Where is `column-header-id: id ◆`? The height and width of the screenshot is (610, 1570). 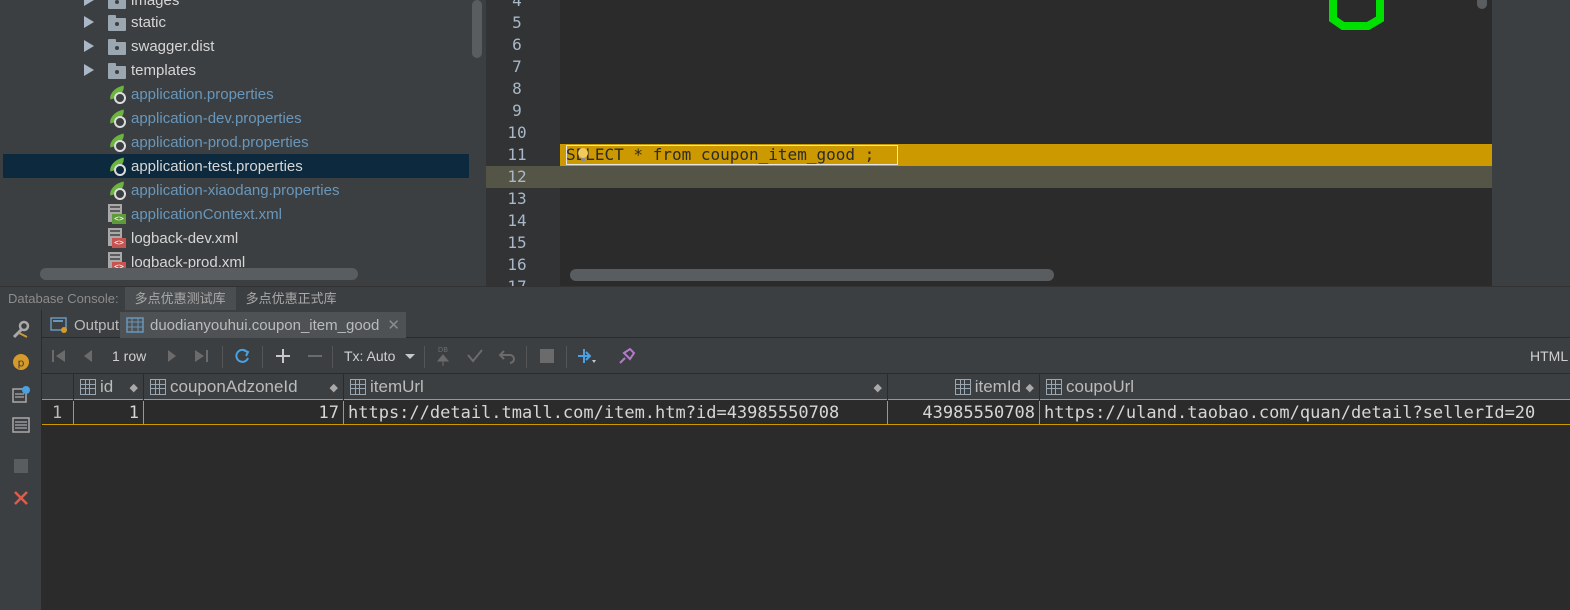 column-header-id: id ◆ is located at coordinates (109, 387).